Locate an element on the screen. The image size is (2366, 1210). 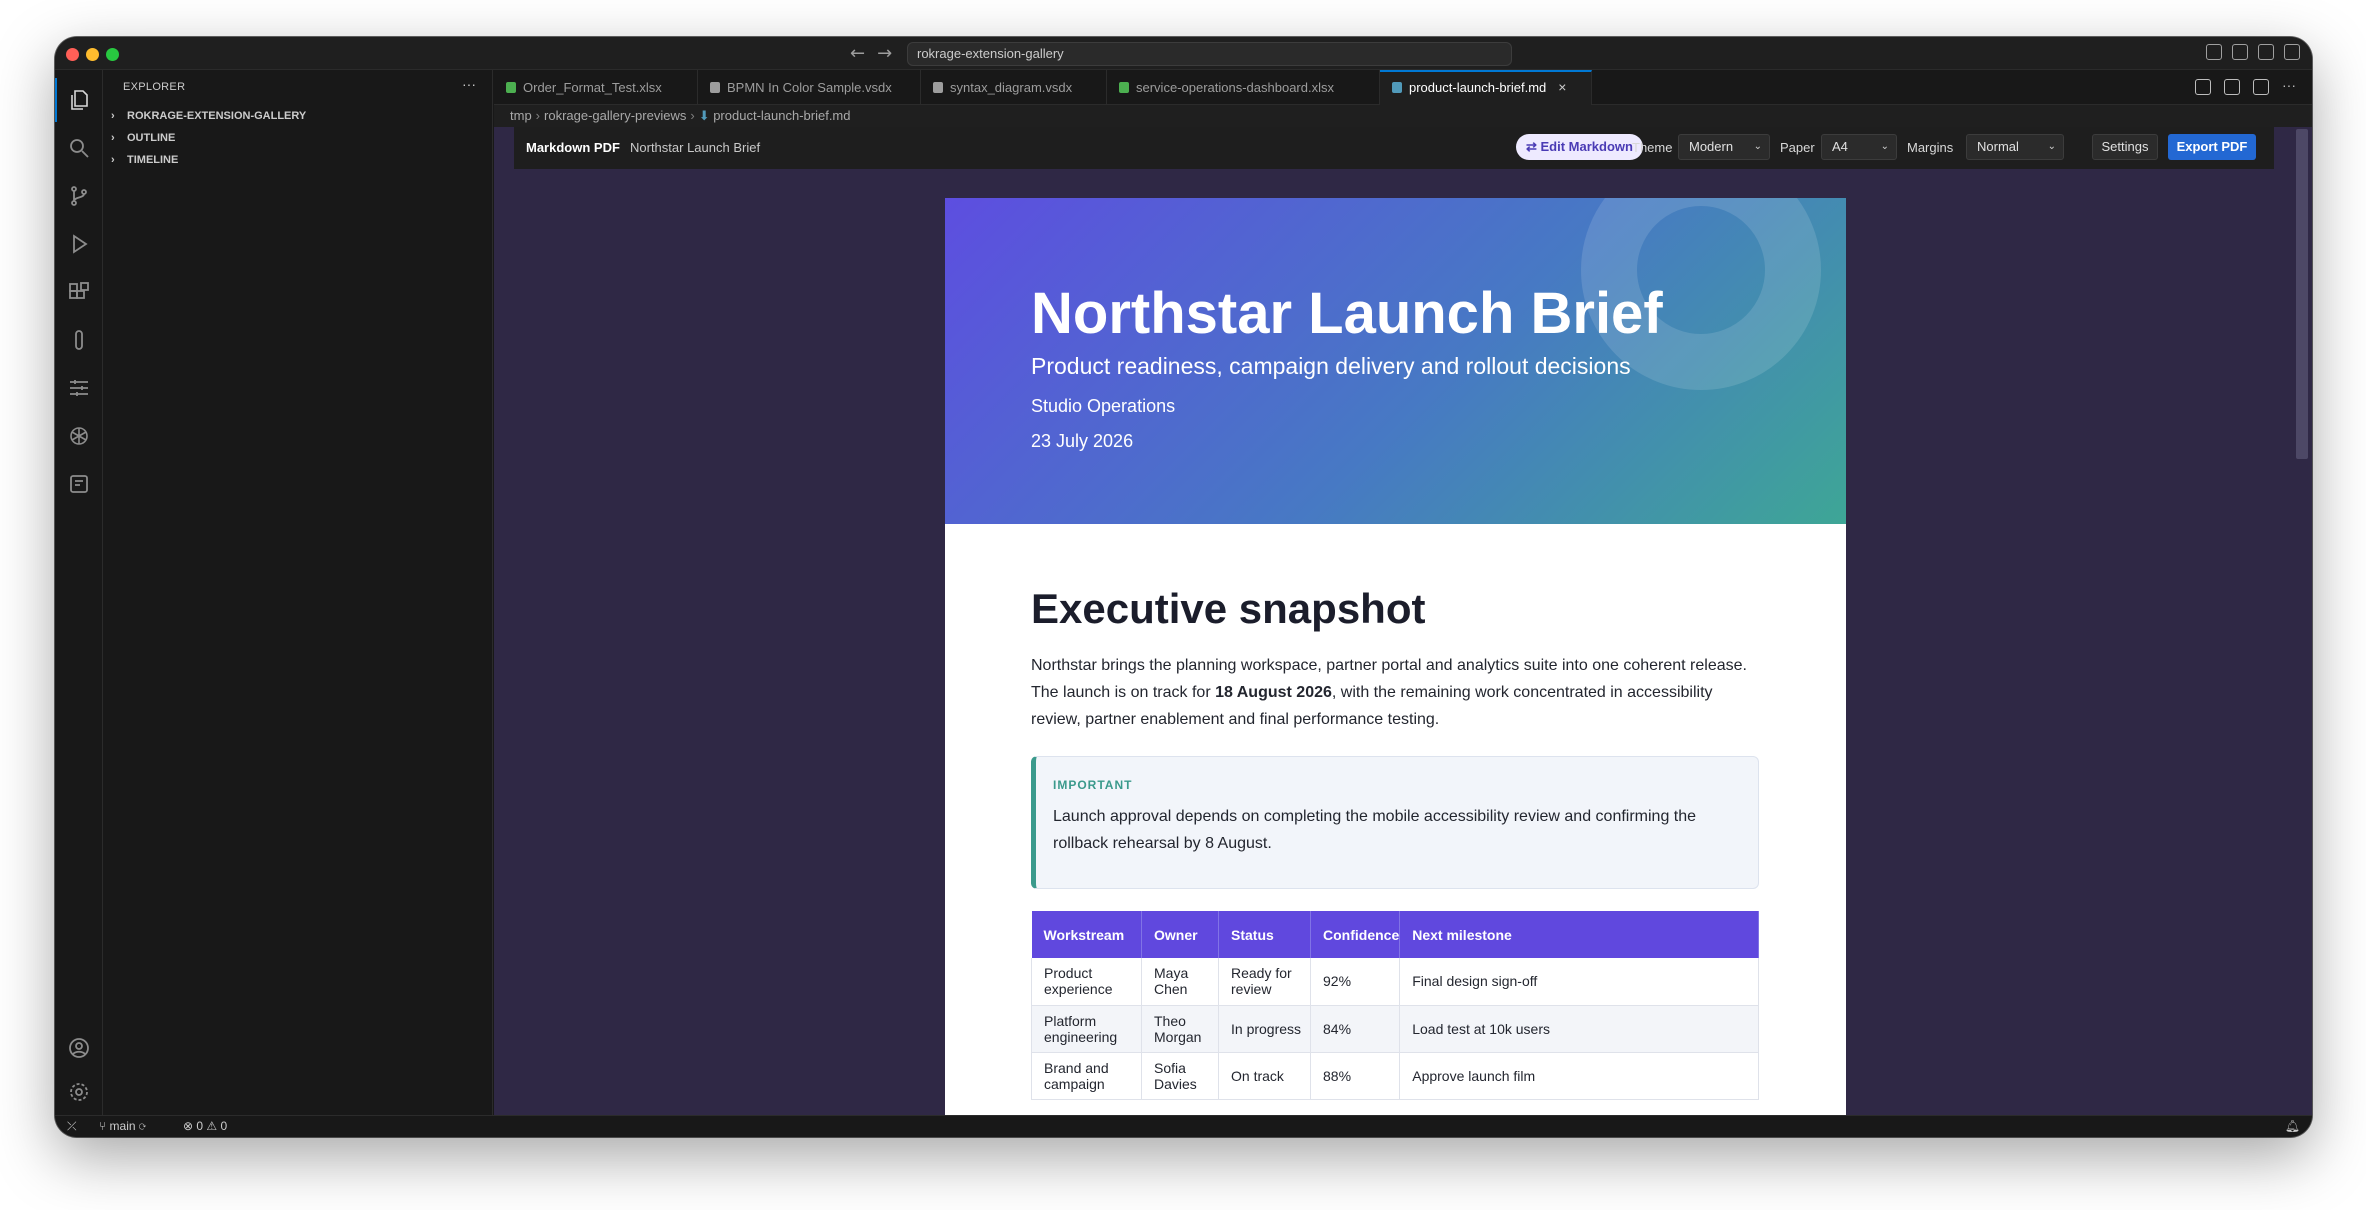
command-center-search: rokrage-extension-gallery is located at coordinates (1209, 54).